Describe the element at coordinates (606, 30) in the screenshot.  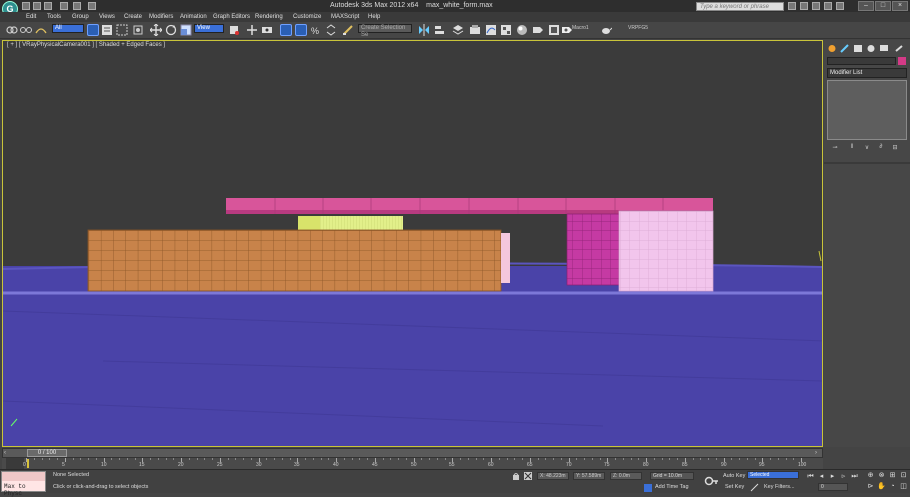
I see `teapot-render-icon` at that location.